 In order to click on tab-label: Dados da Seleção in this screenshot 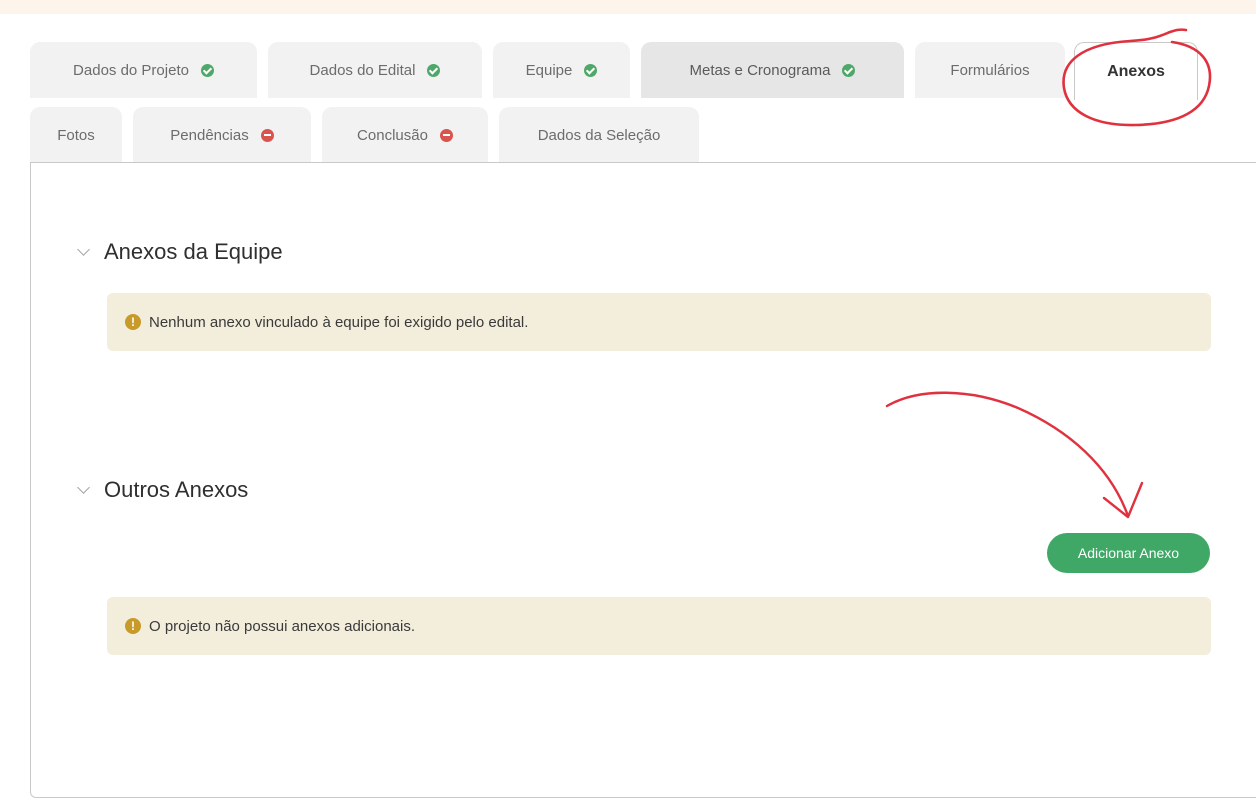, I will do `click(599, 135)`.